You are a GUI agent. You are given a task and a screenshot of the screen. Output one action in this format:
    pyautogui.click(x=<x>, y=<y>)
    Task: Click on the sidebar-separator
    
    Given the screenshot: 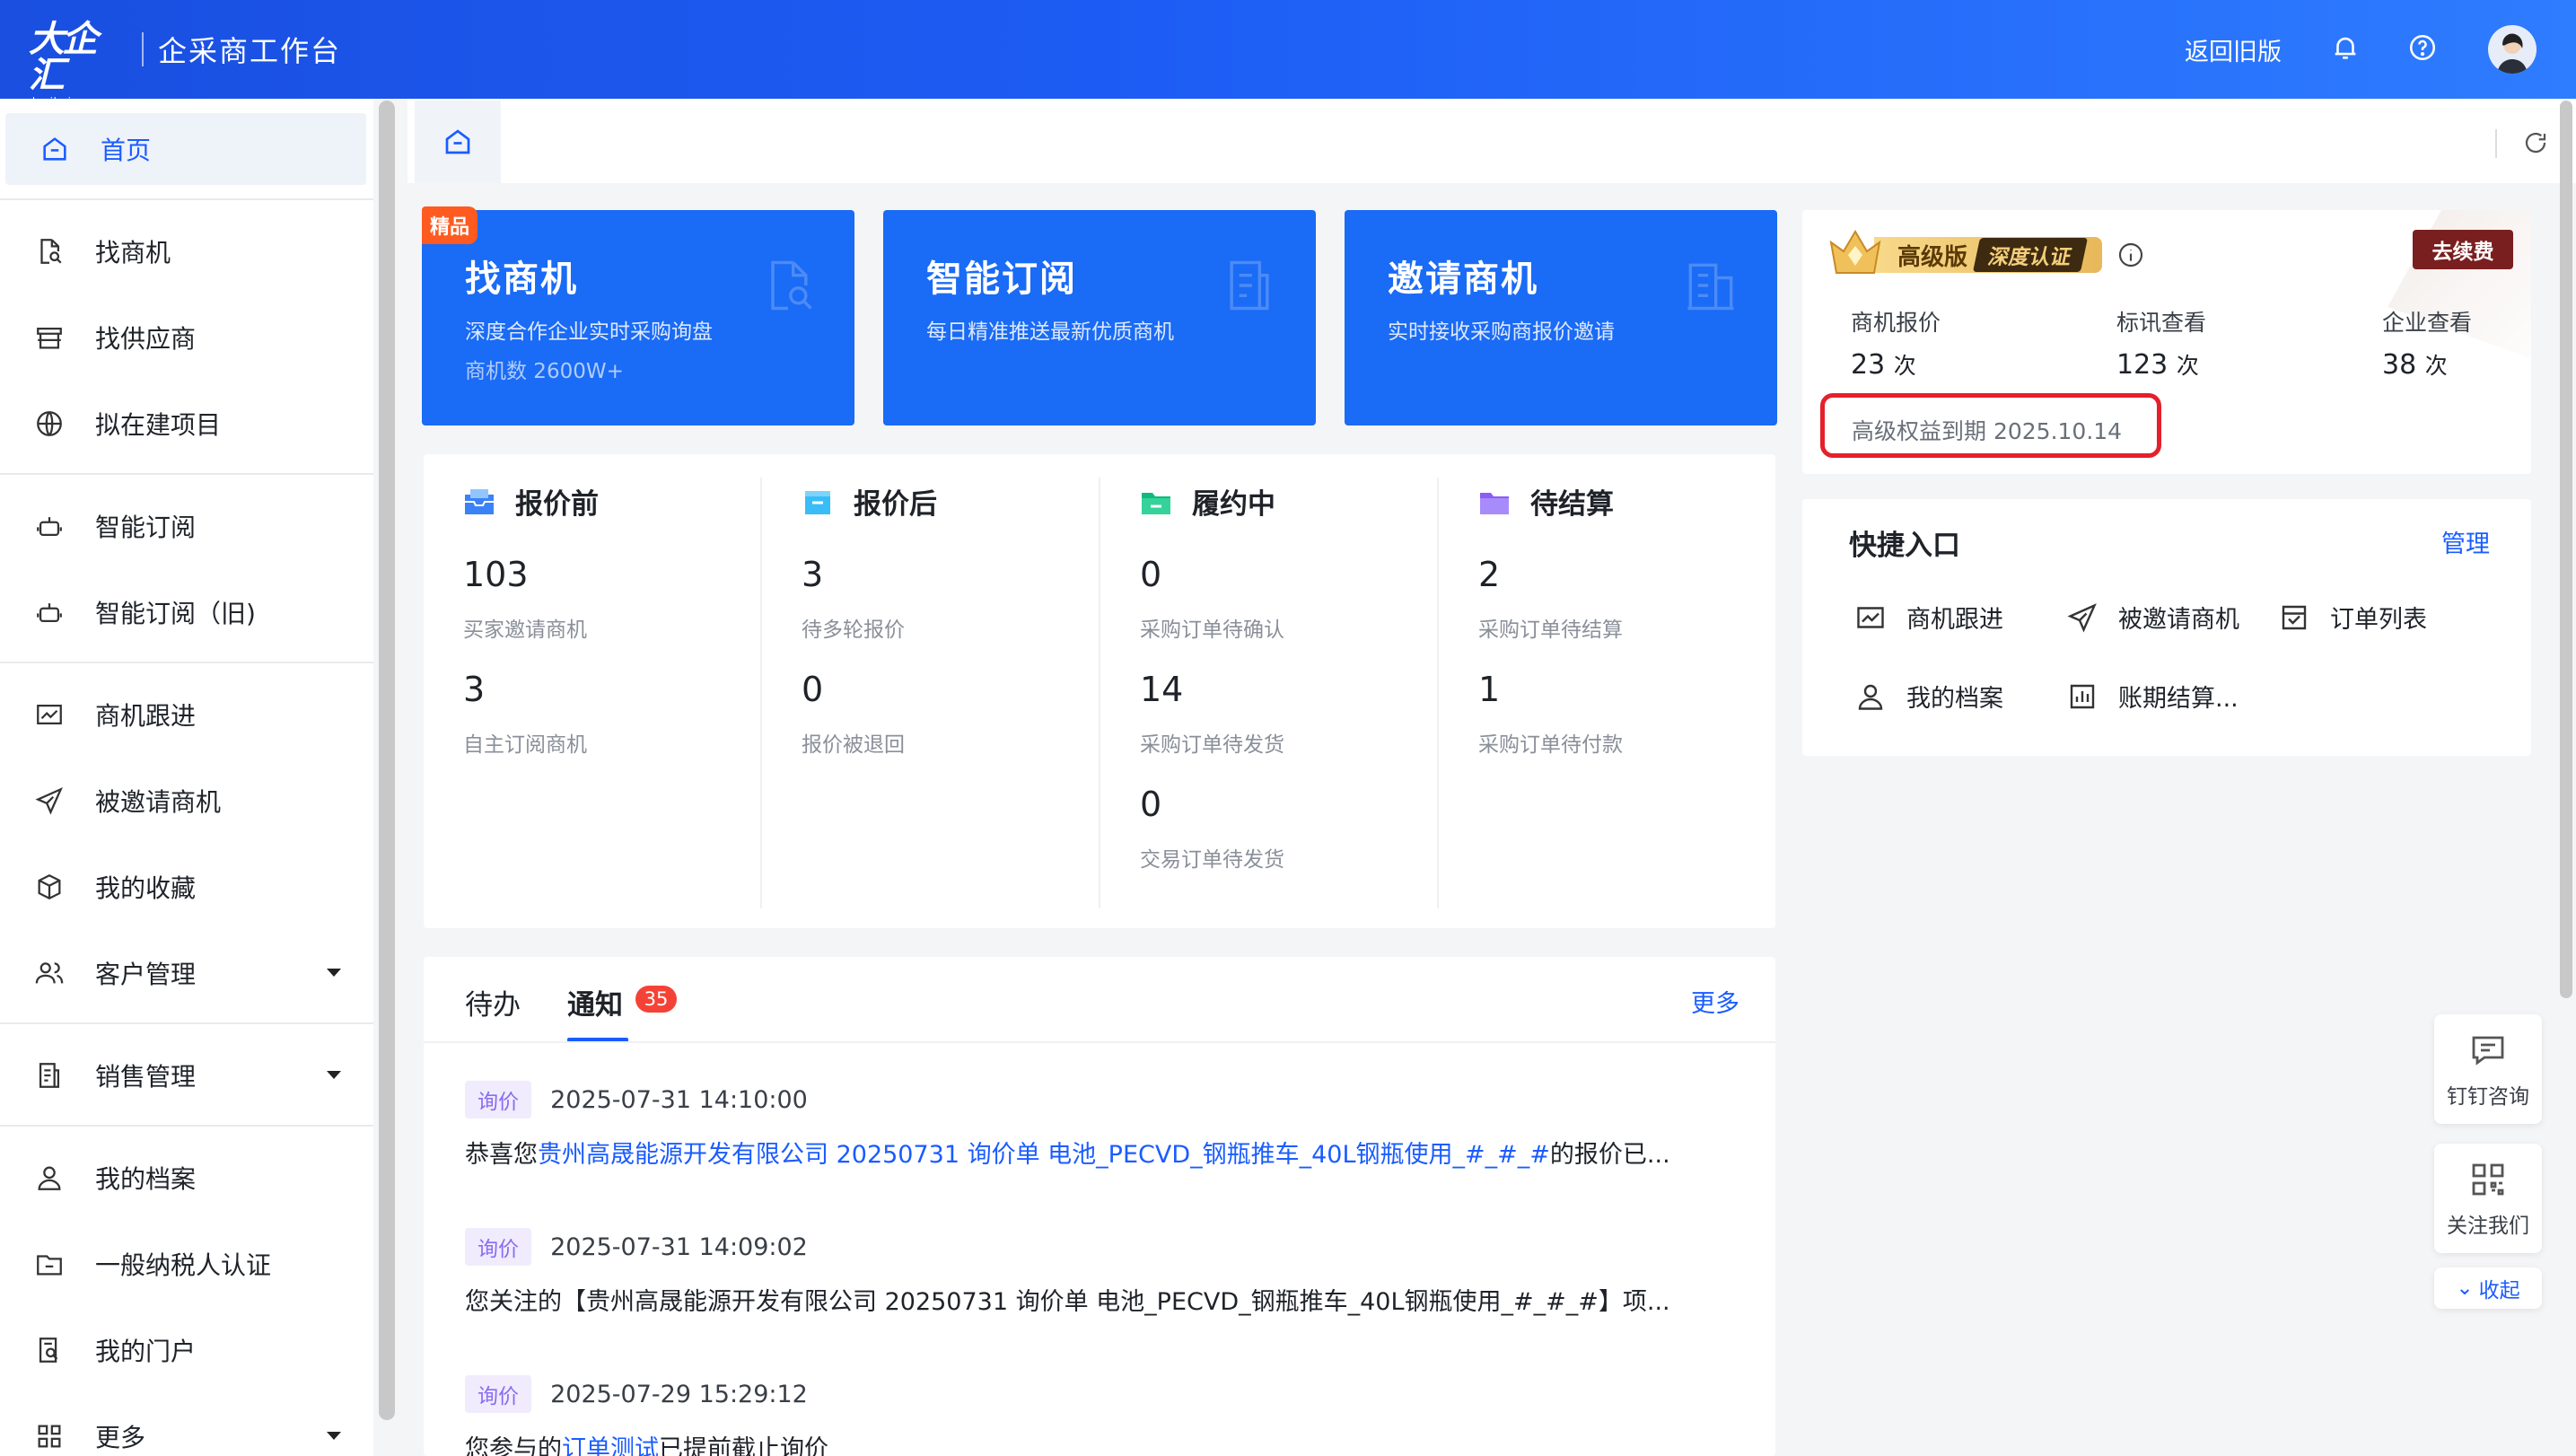 What is the action you would take?
    pyautogui.click(x=186, y=199)
    